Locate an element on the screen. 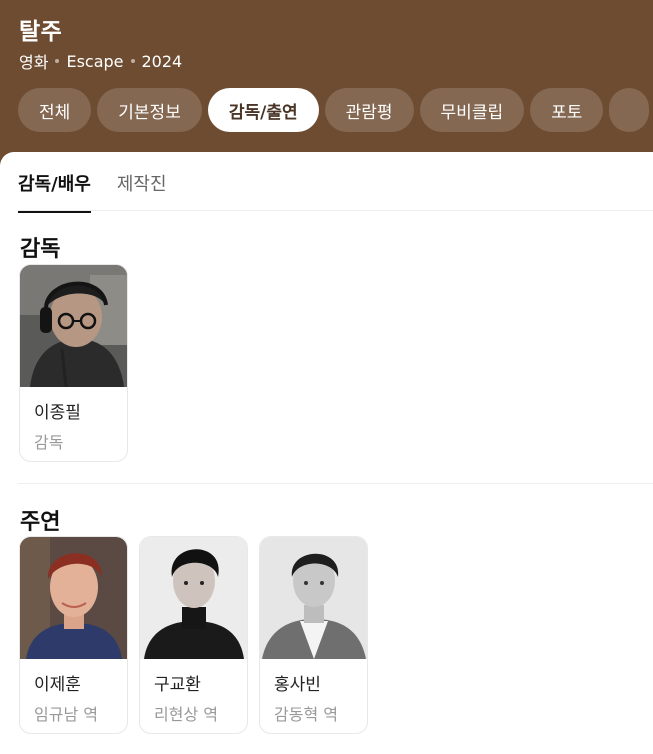 The image size is (653, 754). movie-title: 탈주 is located at coordinates (41, 32).